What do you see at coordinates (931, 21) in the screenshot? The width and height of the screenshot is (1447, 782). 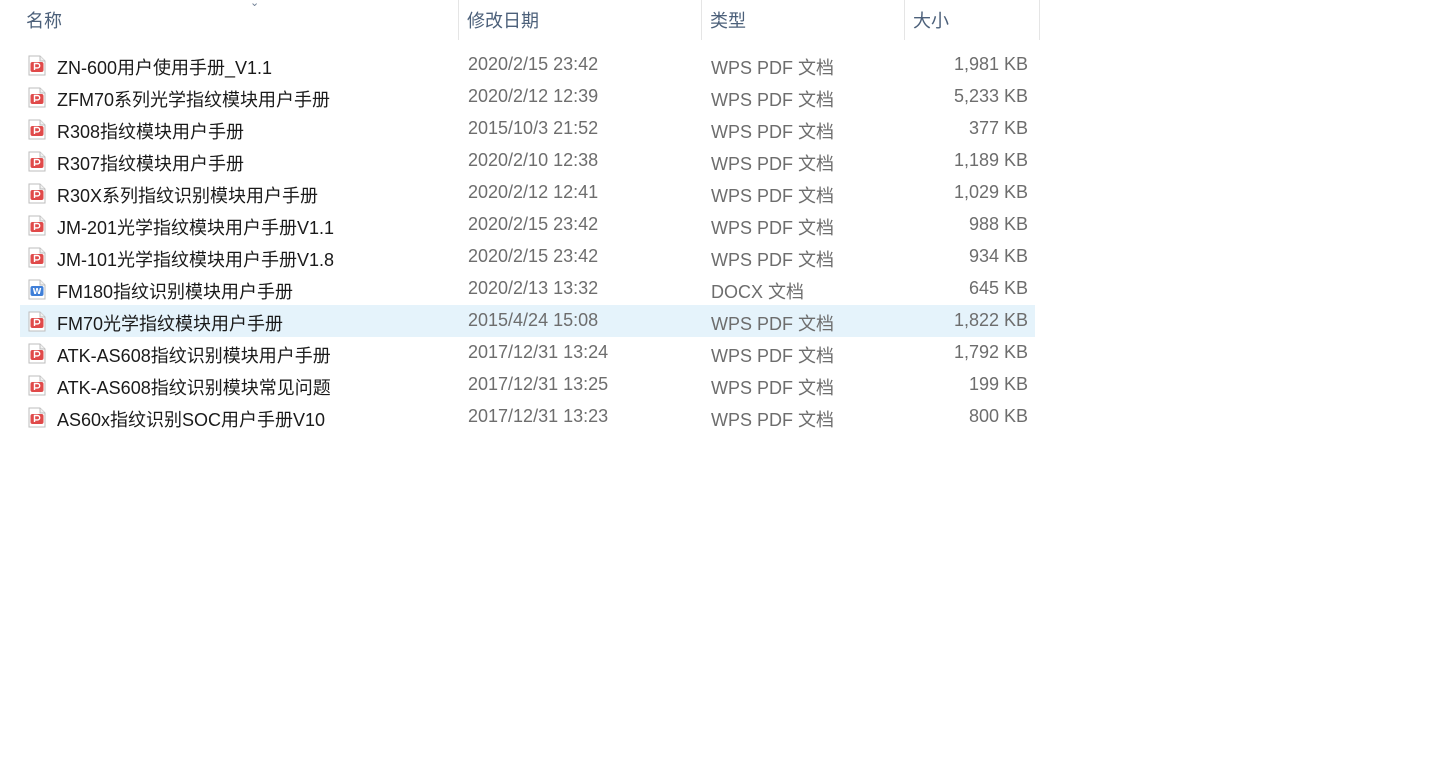 I see `column-header-size-label: 大小` at bounding box center [931, 21].